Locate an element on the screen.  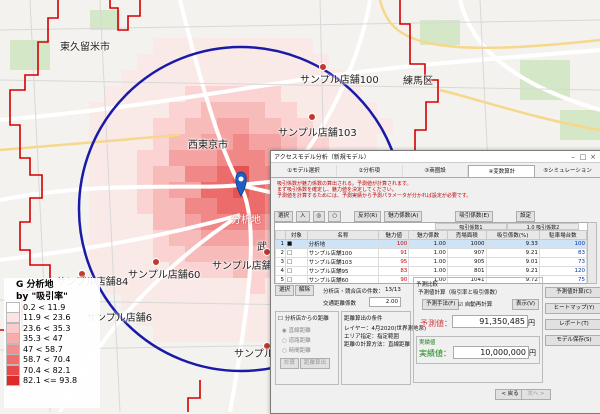
column-header: 名称 is located at coordinates (343, 235).